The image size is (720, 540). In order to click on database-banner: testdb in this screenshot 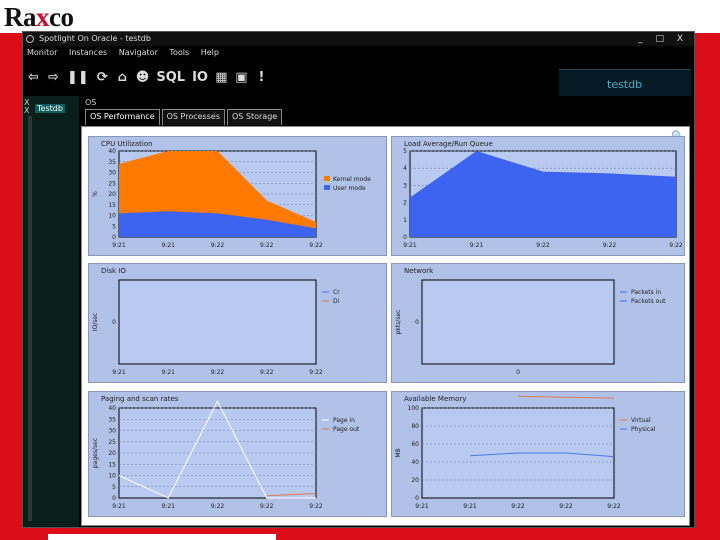, I will do `click(625, 83)`.